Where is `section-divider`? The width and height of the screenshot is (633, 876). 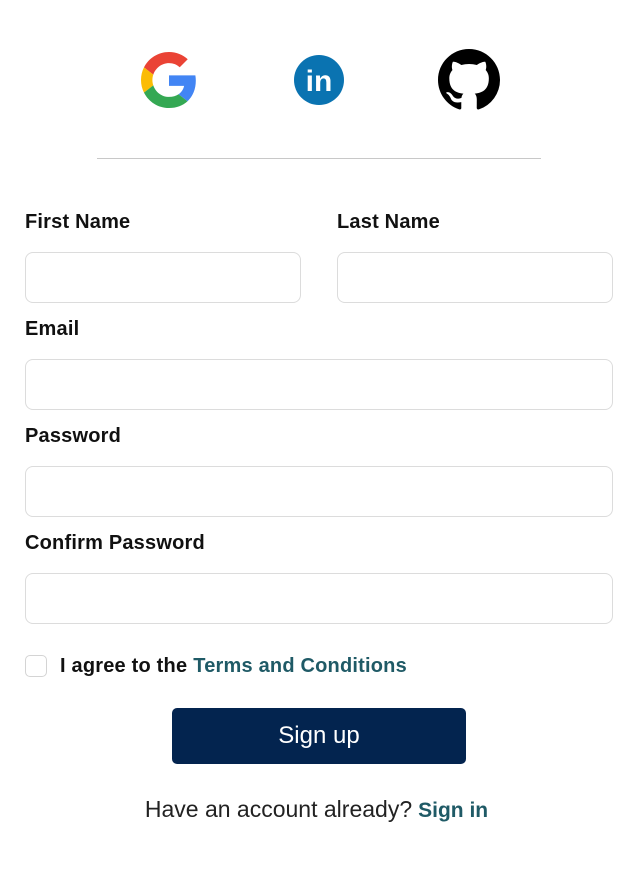
section-divider is located at coordinates (319, 158).